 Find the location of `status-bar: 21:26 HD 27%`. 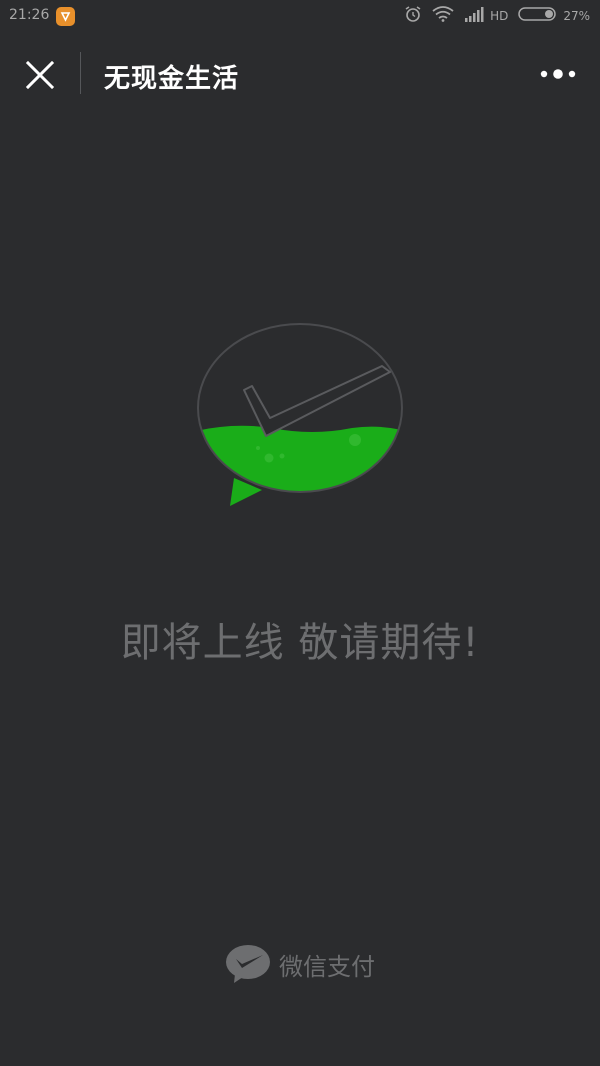

status-bar: 21:26 HD 27% is located at coordinates (300, 16).